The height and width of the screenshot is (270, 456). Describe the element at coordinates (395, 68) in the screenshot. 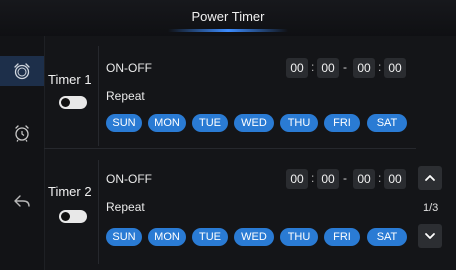

I see `timer-1-off-minute: 00` at that location.